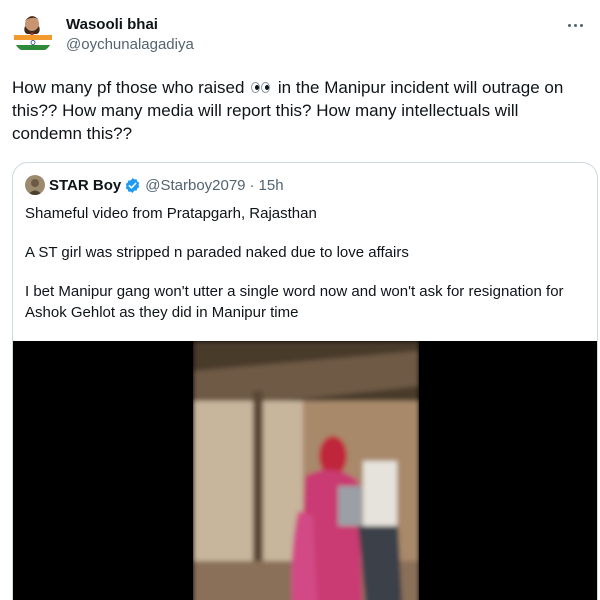 This screenshot has height=600, width=600. What do you see at coordinates (300, 36) in the screenshot?
I see `tweet-header: Wasooli bhai @oychunalagadiya` at bounding box center [300, 36].